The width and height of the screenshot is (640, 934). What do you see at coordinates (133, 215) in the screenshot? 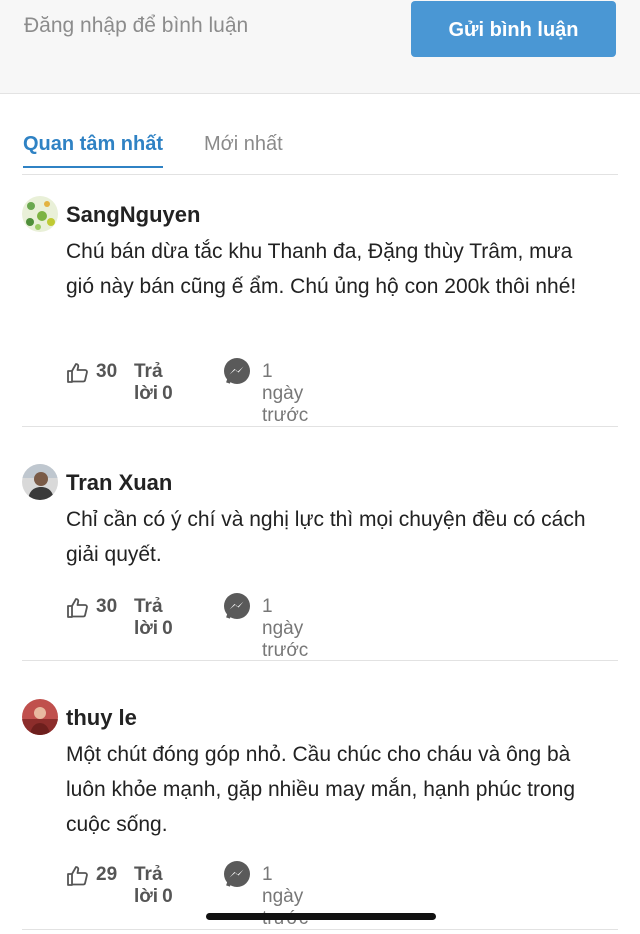
I see `comment-author: SangNguyen` at bounding box center [133, 215].